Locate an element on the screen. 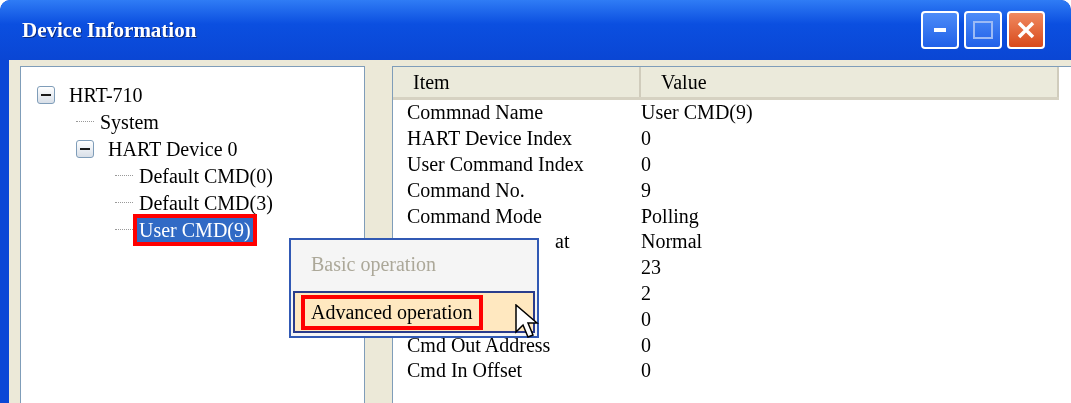  maximize-button is located at coordinates (983, 30).